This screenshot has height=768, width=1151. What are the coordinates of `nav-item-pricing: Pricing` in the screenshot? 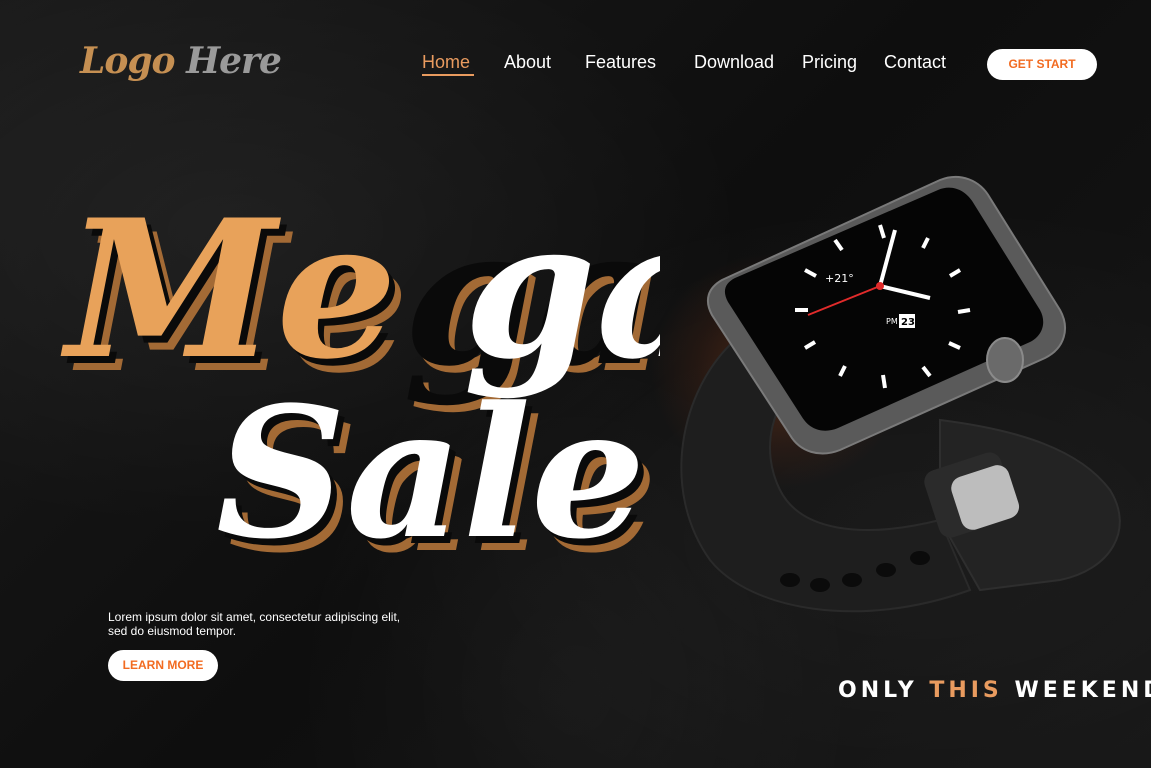 It's located at (829, 62).